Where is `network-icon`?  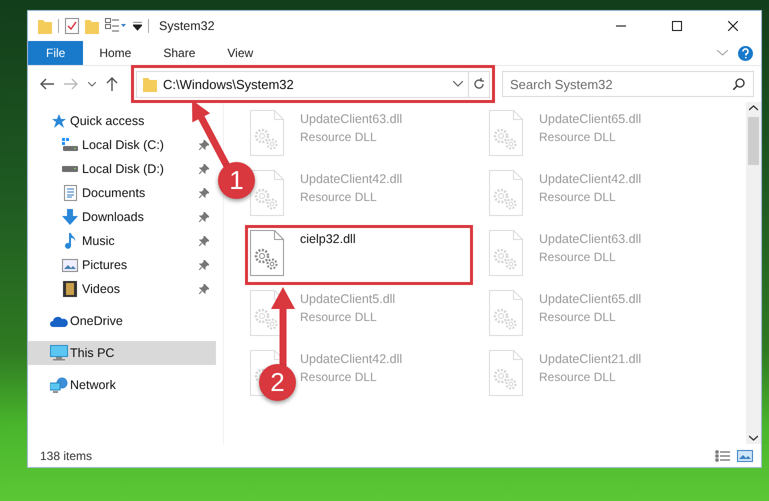 network-icon is located at coordinates (59, 385).